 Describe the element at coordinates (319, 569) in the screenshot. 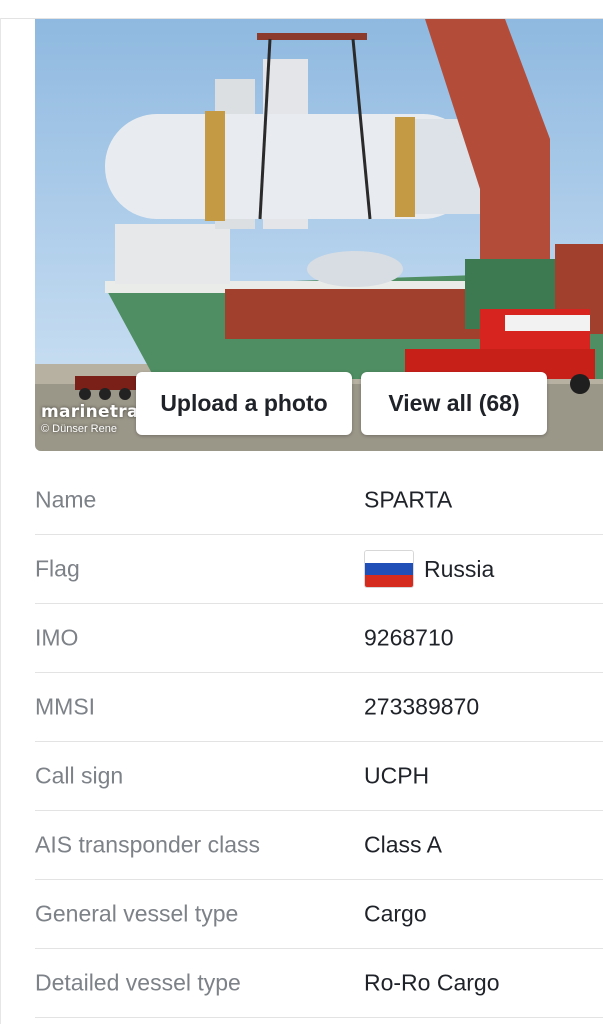

I see `detail-row-flag: Flag Russia` at that location.